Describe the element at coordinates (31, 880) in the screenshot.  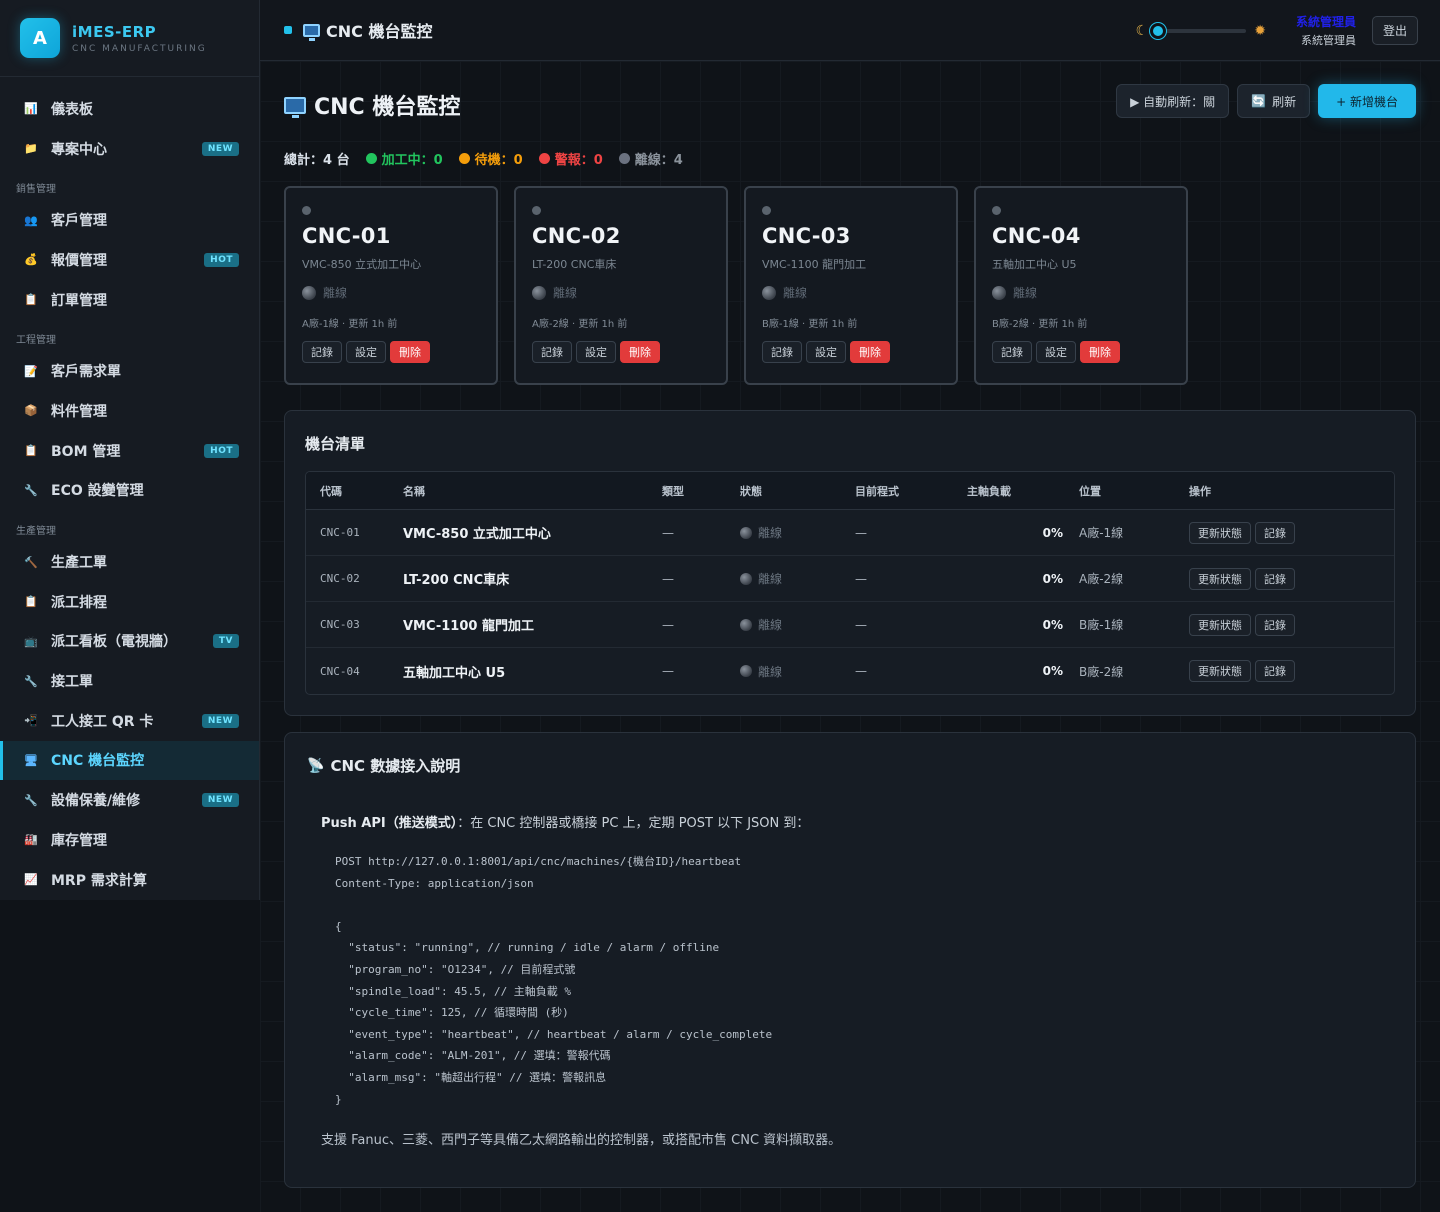
I see `line-chart-icon: 📈` at that location.